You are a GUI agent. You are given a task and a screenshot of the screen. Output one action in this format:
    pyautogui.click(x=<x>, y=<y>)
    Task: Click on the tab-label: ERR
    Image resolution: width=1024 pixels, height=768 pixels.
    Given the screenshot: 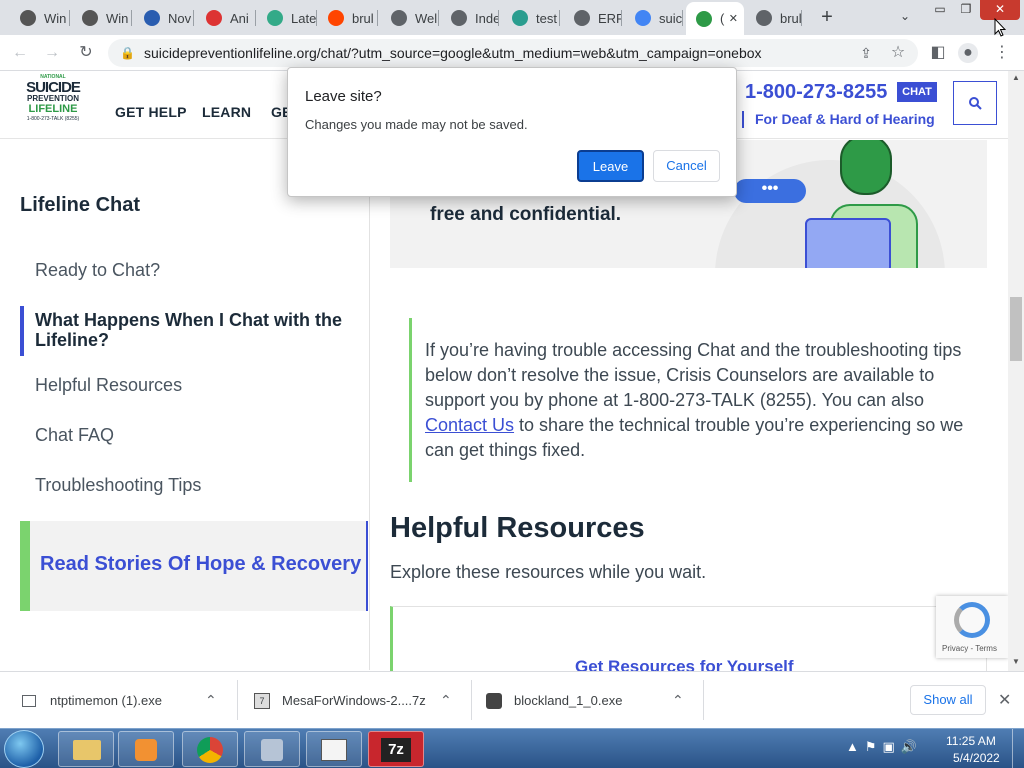 What is the action you would take?
    pyautogui.click(x=610, y=18)
    